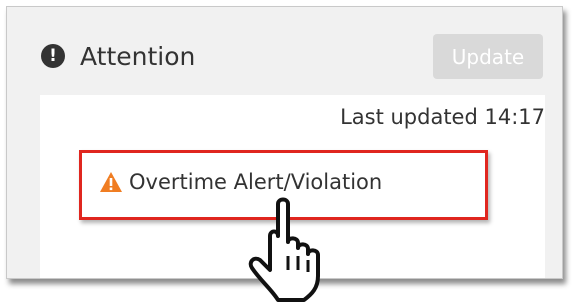  What do you see at coordinates (53, 56) in the screenshot?
I see `exclamation-circle-icon: !` at bounding box center [53, 56].